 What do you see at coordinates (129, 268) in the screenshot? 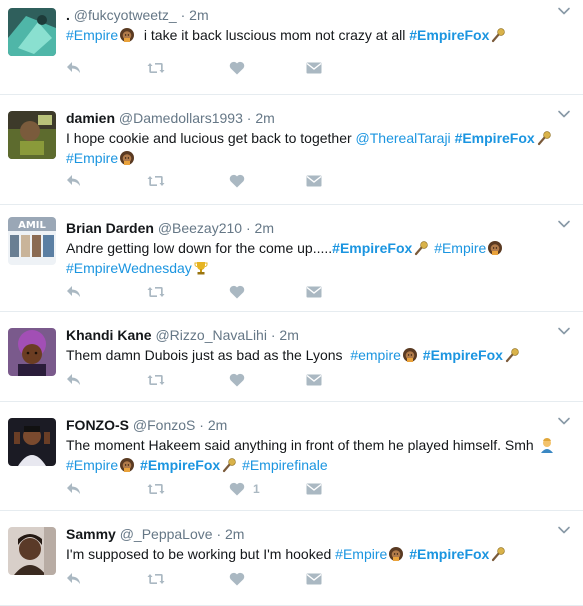
I see `hashtag-link: #EmpireWednesday` at bounding box center [129, 268].